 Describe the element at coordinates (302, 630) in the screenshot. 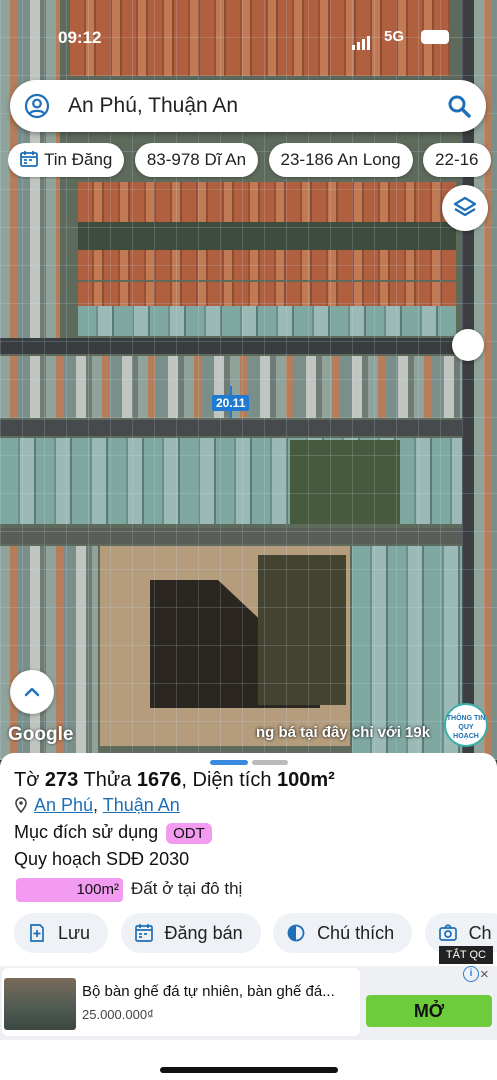

I see `scrub-area` at that location.